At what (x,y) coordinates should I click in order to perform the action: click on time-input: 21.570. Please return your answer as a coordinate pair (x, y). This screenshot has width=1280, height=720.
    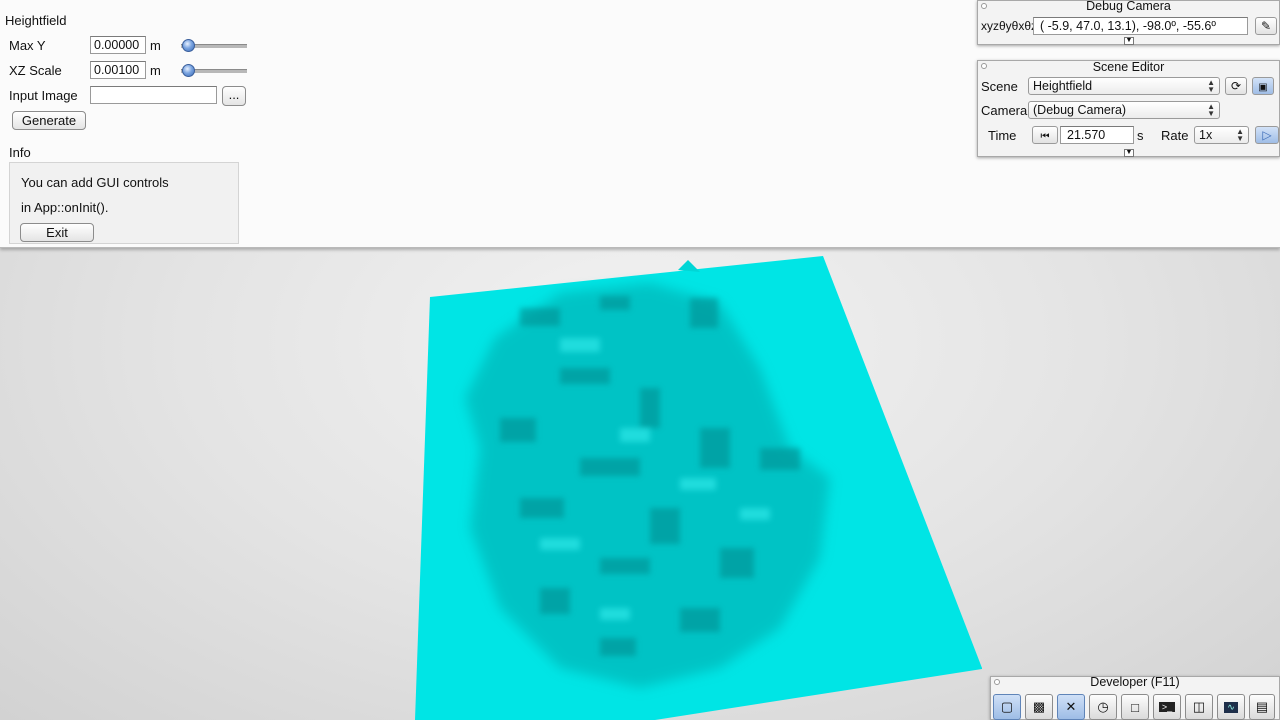
    Looking at the image, I should click on (1097, 135).